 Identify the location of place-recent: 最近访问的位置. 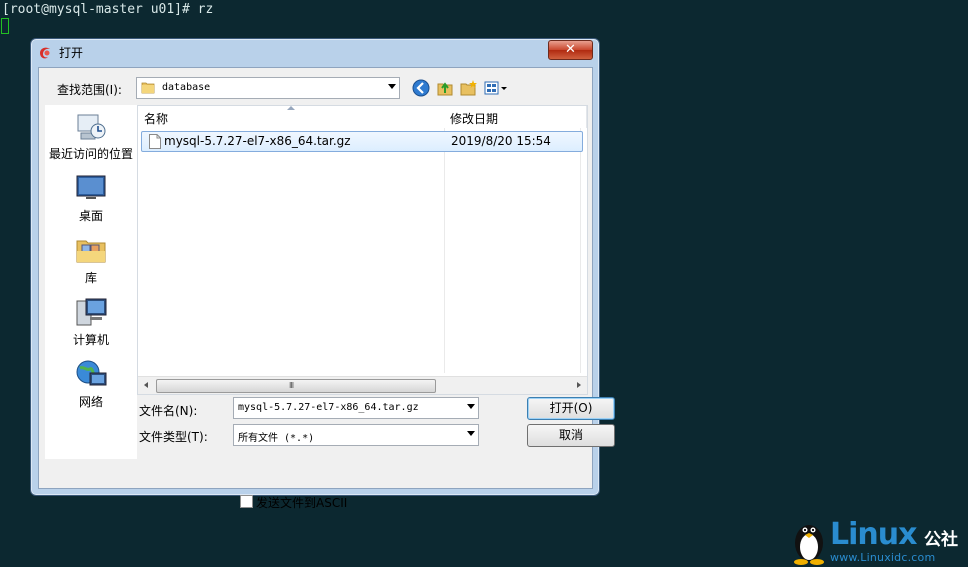
(91, 138).